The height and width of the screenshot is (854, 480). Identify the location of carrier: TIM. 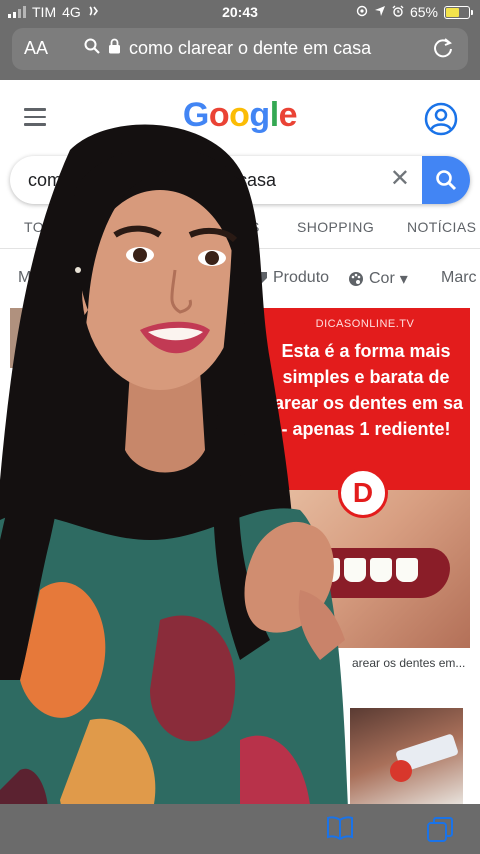
(44, 12).